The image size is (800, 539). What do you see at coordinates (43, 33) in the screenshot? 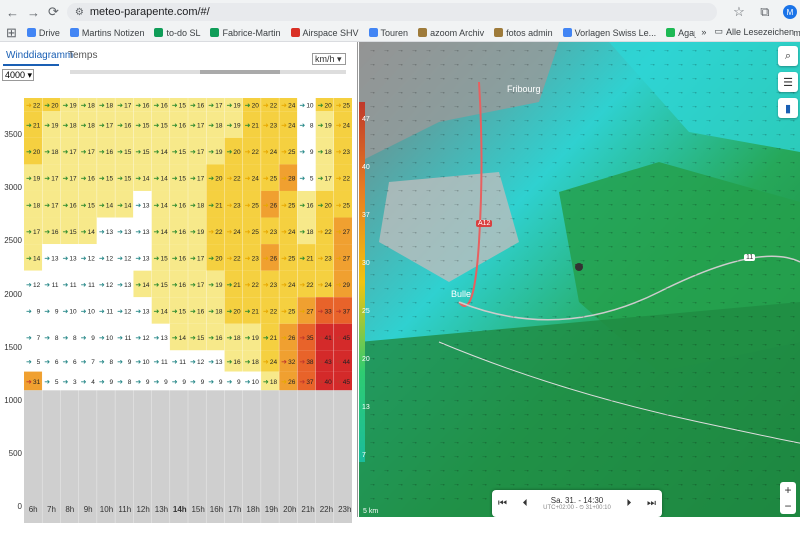
I see `bookmark-item: Drive` at bounding box center [43, 33].